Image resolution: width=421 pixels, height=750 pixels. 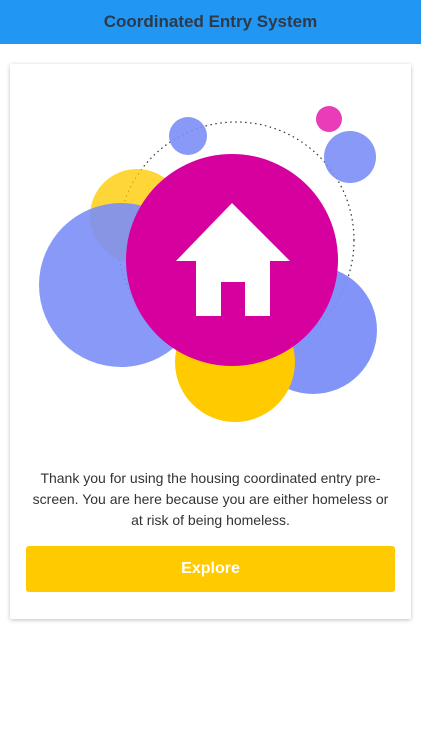 I want to click on app-bar: Coordinated Entry System, so click(x=210, y=22).